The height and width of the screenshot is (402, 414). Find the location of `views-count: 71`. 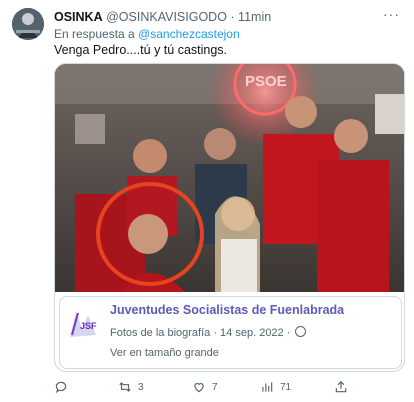

views-count: 71 is located at coordinates (286, 387).